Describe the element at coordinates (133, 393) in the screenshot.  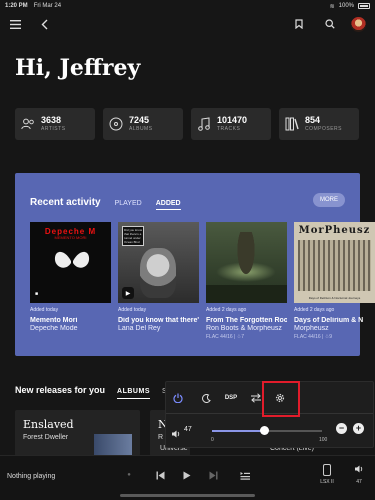
I see `tab-albums: ALBUMS` at that location.